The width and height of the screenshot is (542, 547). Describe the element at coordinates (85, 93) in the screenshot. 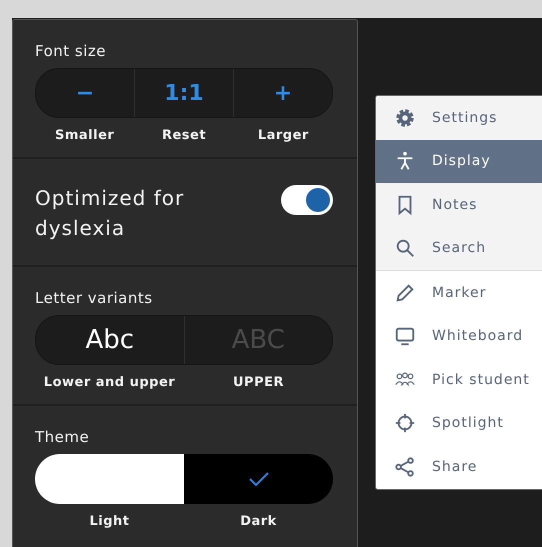

I see `font-size-button: −` at that location.